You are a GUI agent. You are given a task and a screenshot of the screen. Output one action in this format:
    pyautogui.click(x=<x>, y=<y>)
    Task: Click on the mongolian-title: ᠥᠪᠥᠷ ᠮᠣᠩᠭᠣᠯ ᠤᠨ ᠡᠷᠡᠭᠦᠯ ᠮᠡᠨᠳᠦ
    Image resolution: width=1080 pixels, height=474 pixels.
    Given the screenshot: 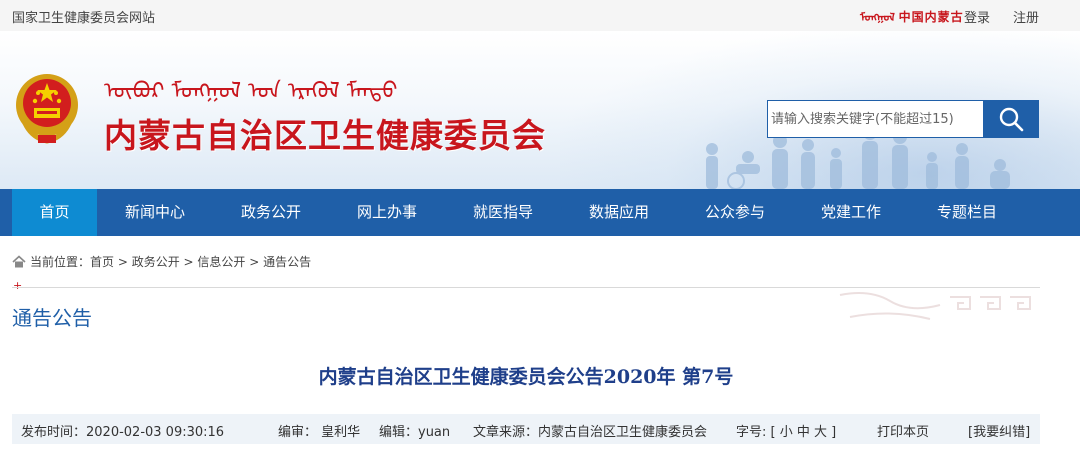 What is the action you would take?
    pyautogui.click(x=251, y=91)
    